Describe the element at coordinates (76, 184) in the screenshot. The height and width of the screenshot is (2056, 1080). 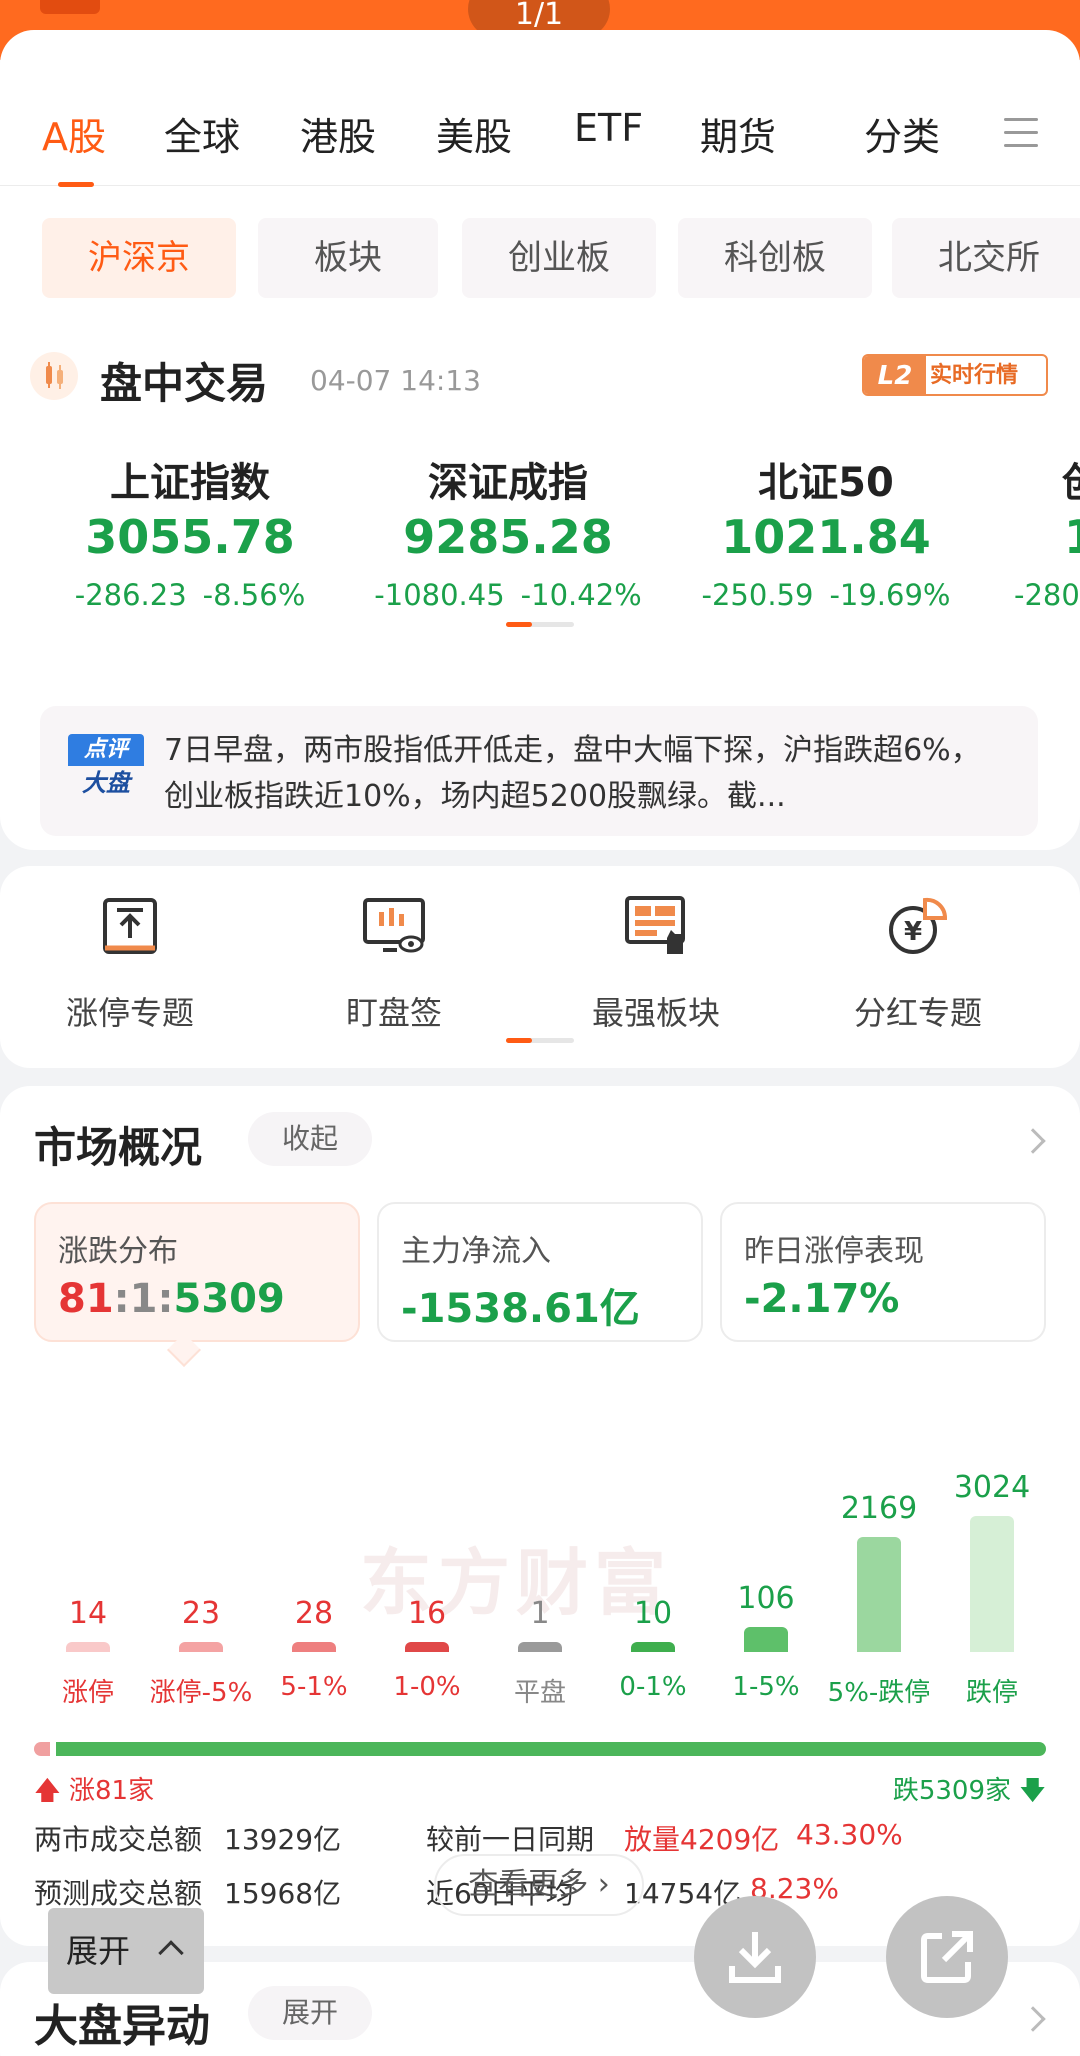
I see `tab-active-indicator` at that location.